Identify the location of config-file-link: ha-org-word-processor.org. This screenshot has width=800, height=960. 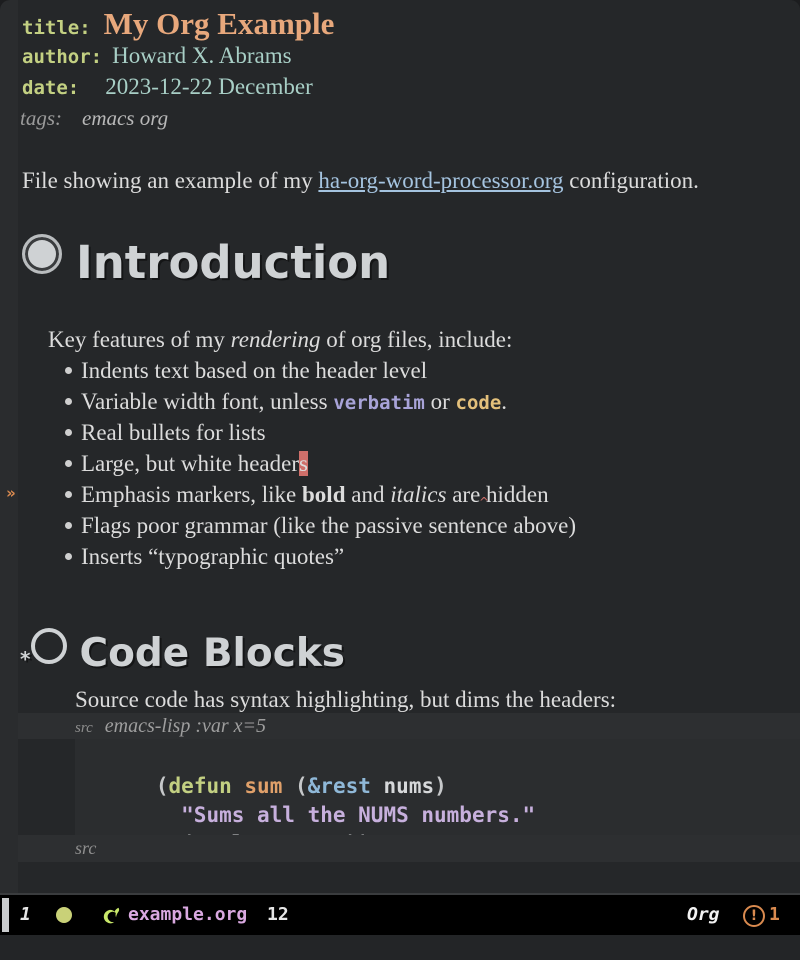
(440, 180).